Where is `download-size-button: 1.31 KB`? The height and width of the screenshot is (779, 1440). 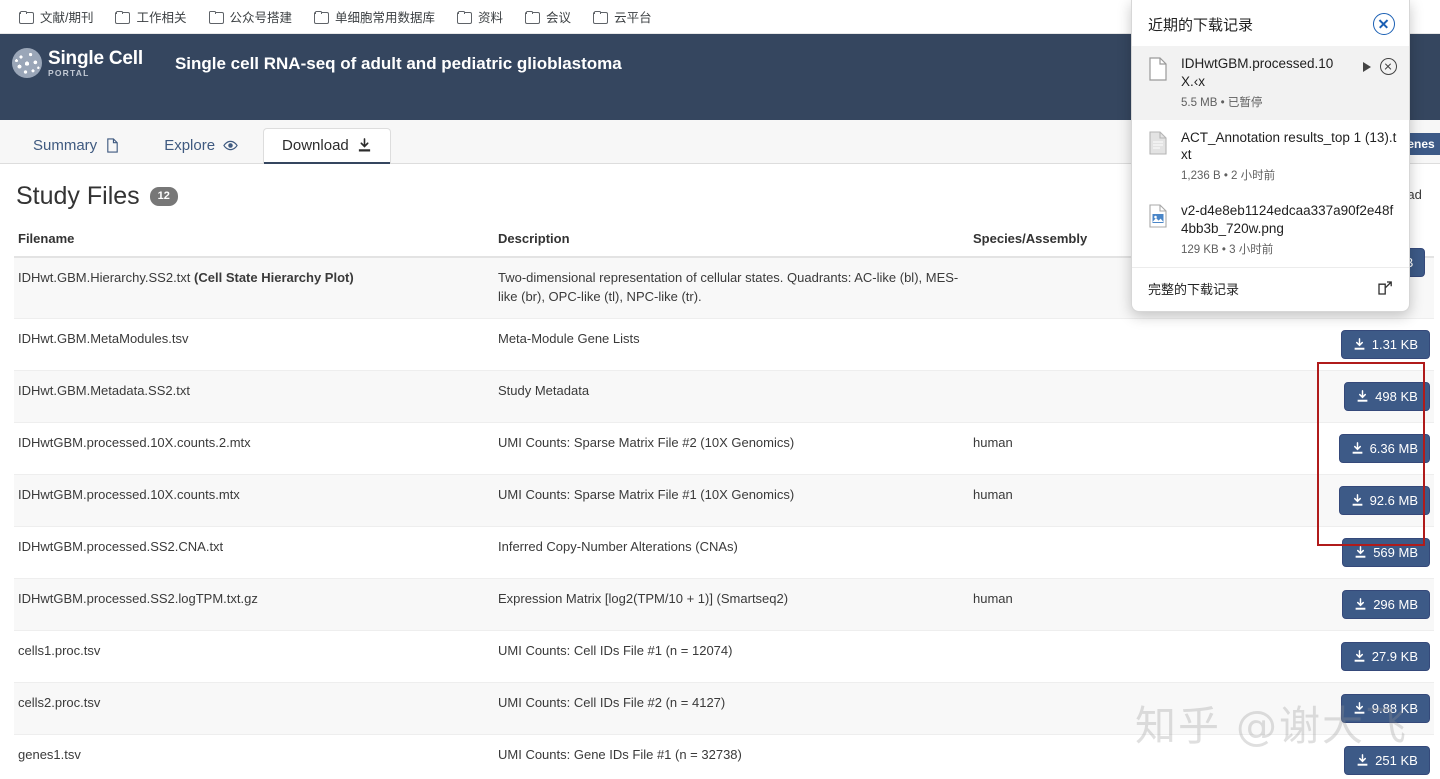 download-size-button: 1.31 KB is located at coordinates (1385, 344).